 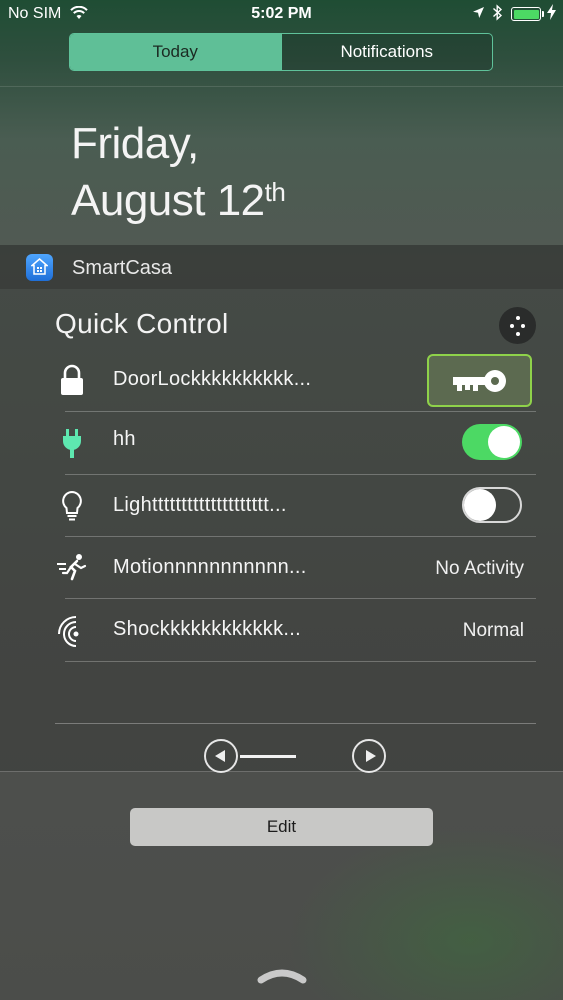 What do you see at coordinates (281, 827) in the screenshot?
I see `edit-button: Edit` at bounding box center [281, 827].